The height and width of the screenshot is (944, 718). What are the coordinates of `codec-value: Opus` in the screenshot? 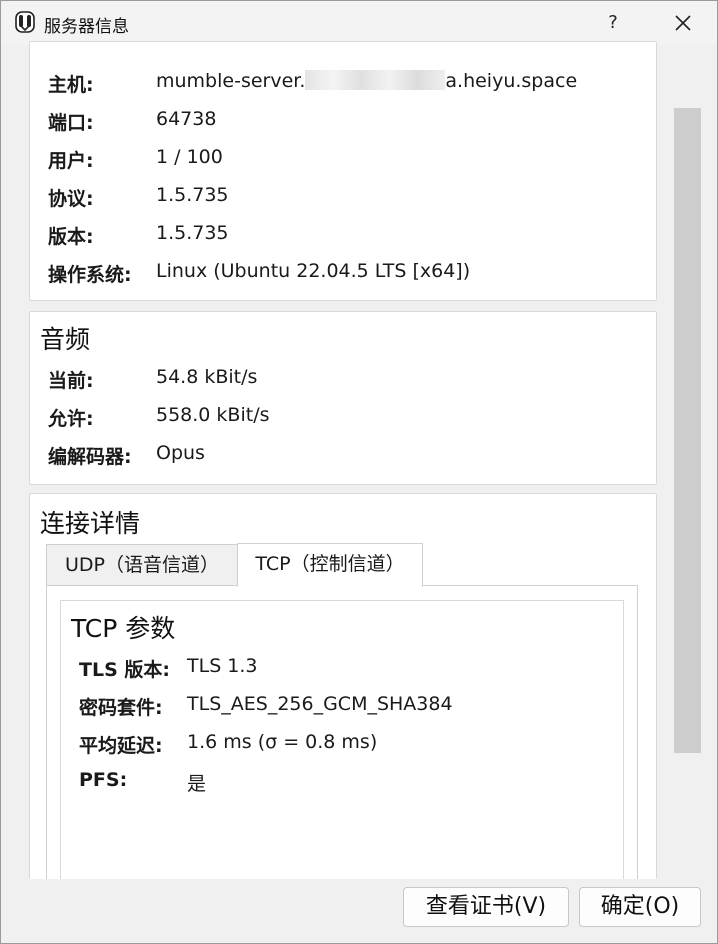 It's located at (180, 453).